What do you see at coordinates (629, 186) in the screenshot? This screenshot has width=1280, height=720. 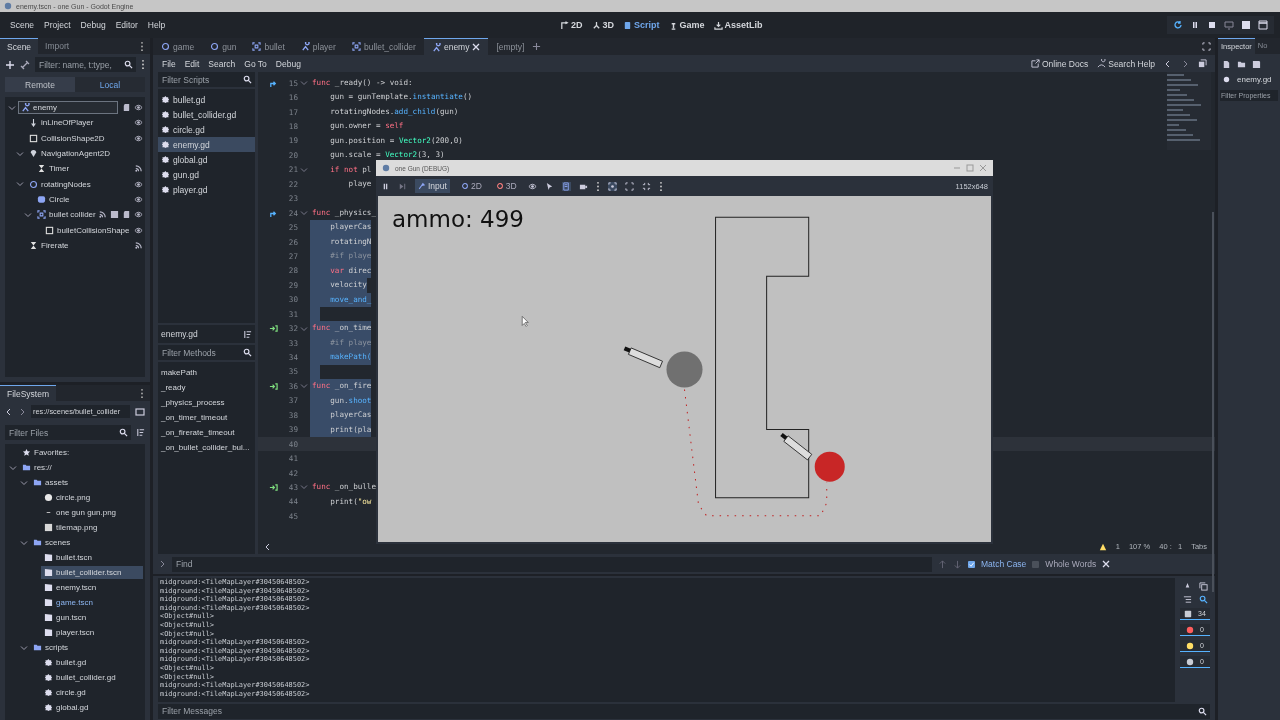 I see `expand-icon` at bounding box center [629, 186].